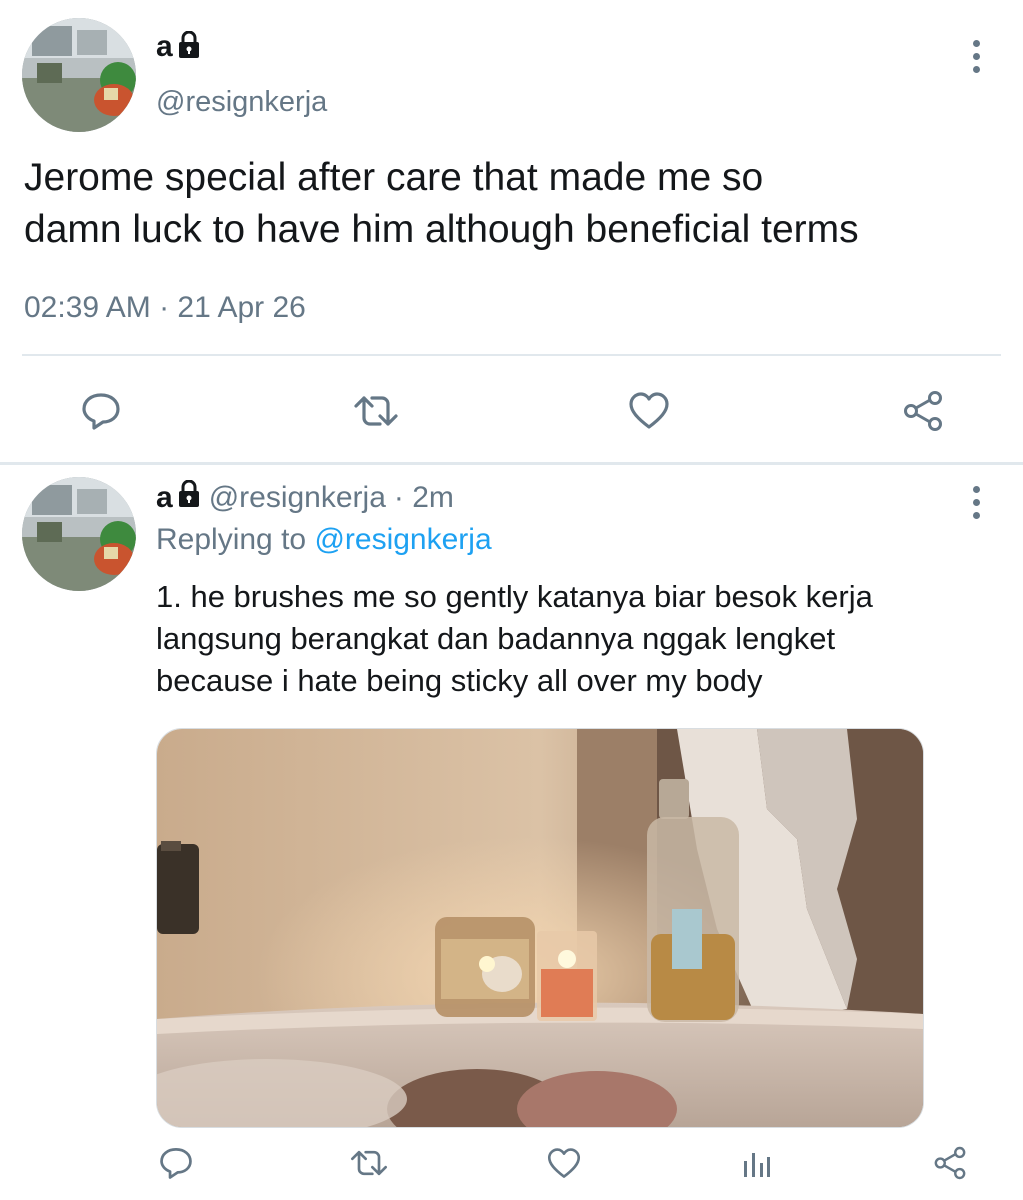 Image resolution: width=1023 pixels, height=1200 pixels. I want to click on replying-handle-link: @resignkerja, so click(402, 539).